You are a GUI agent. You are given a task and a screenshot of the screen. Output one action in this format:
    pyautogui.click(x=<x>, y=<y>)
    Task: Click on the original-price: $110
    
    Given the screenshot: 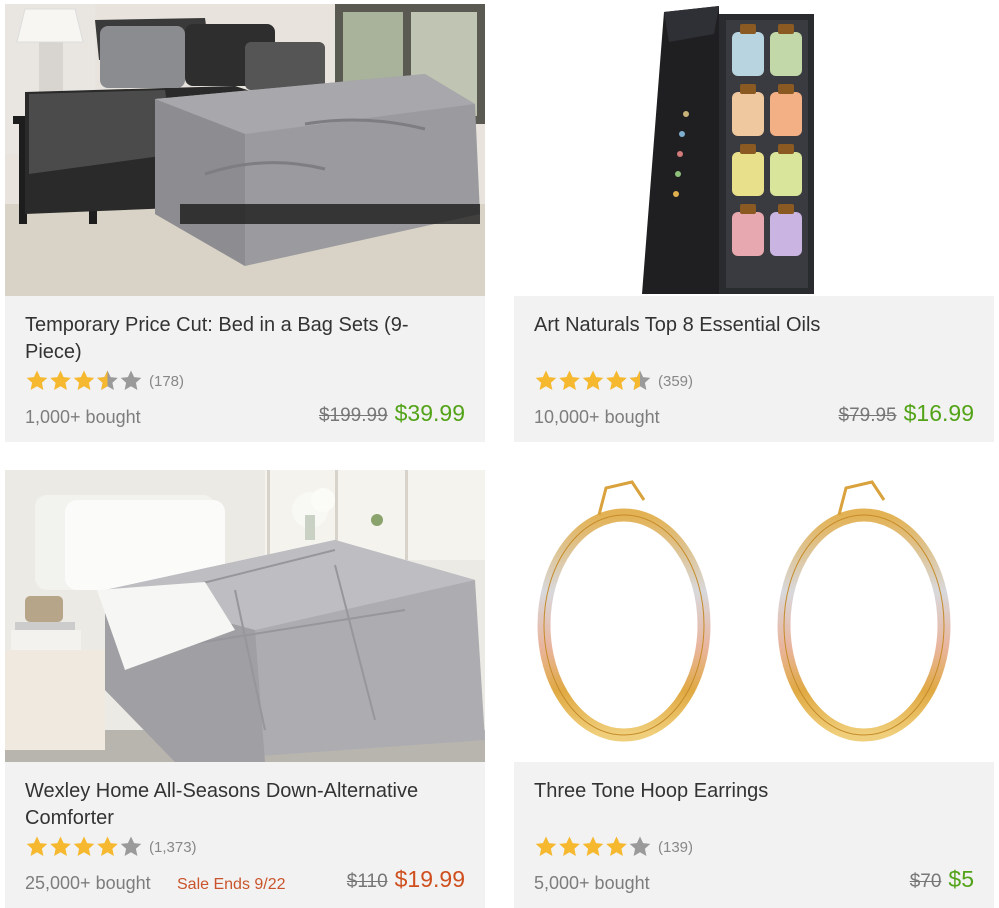 What is the action you would take?
    pyautogui.click(x=367, y=881)
    